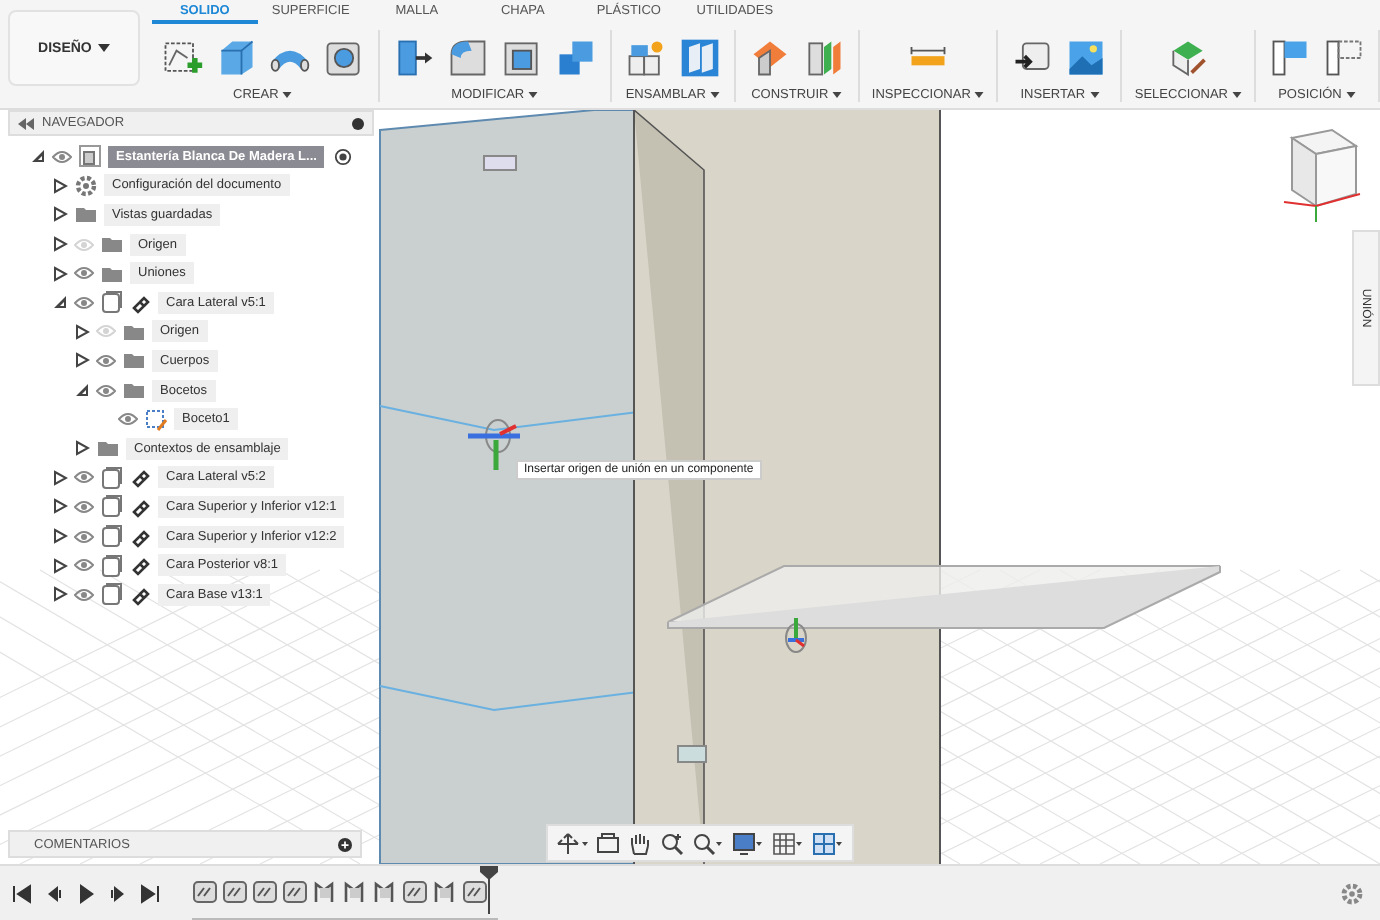 This screenshot has width=1380, height=920. I want to click on hole-icon, so click(343, 58).